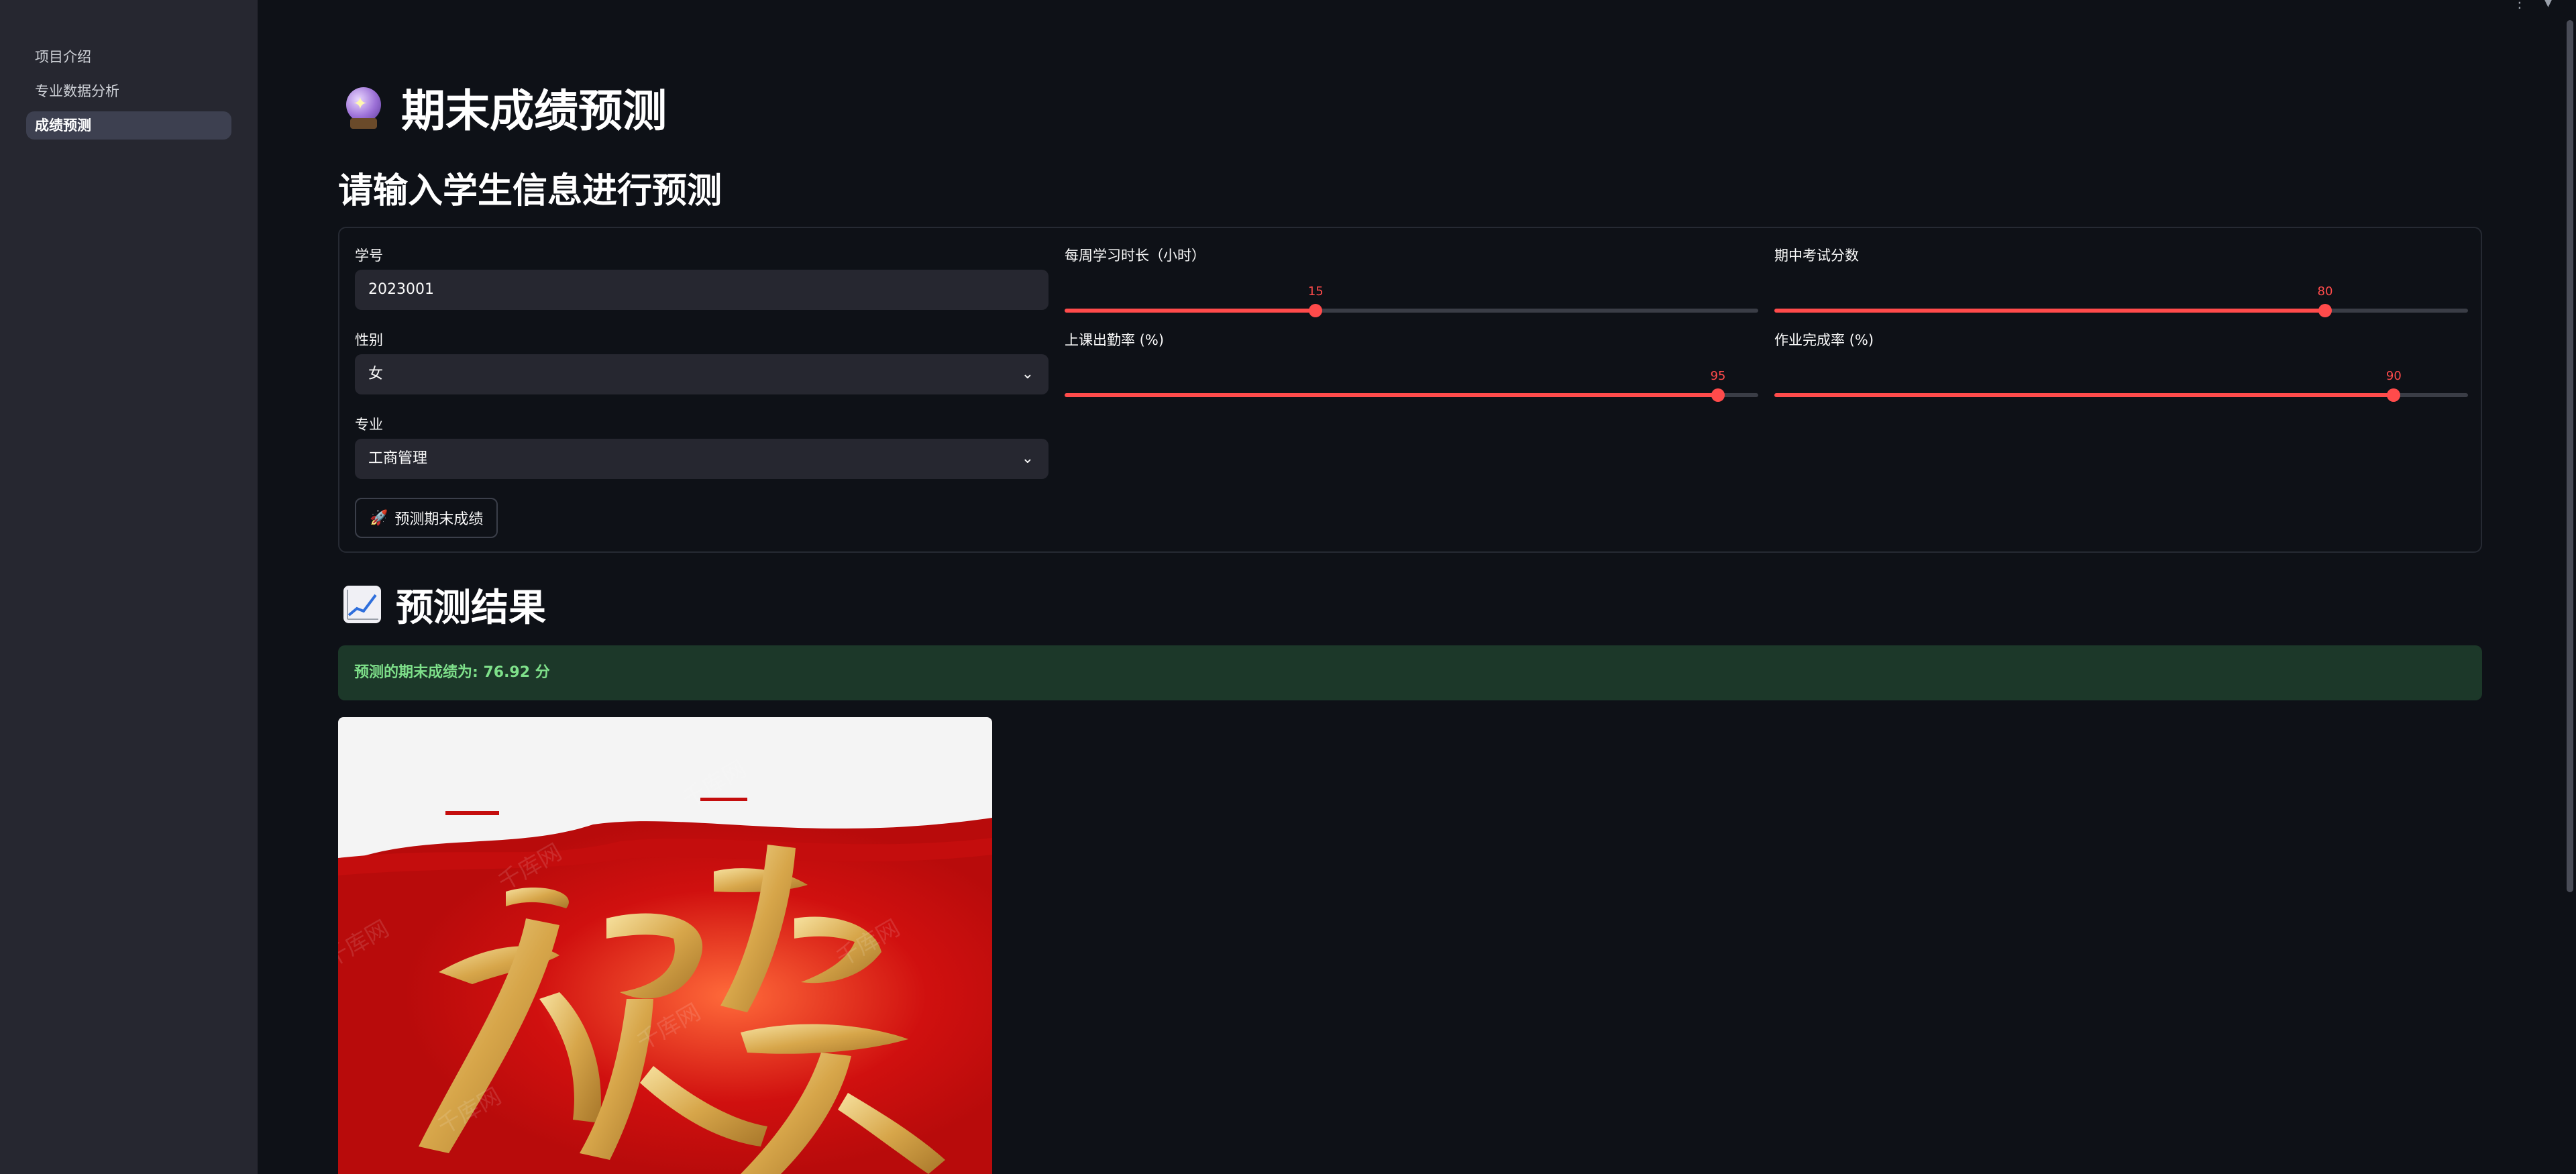 Image resolution: width=2576 pixels, height=1174 pixels. What do you see at coordinates (1816, 256) in the screenshot?
I see `midterm-label: 期中考试分数` at bounding box center [1816, 256].